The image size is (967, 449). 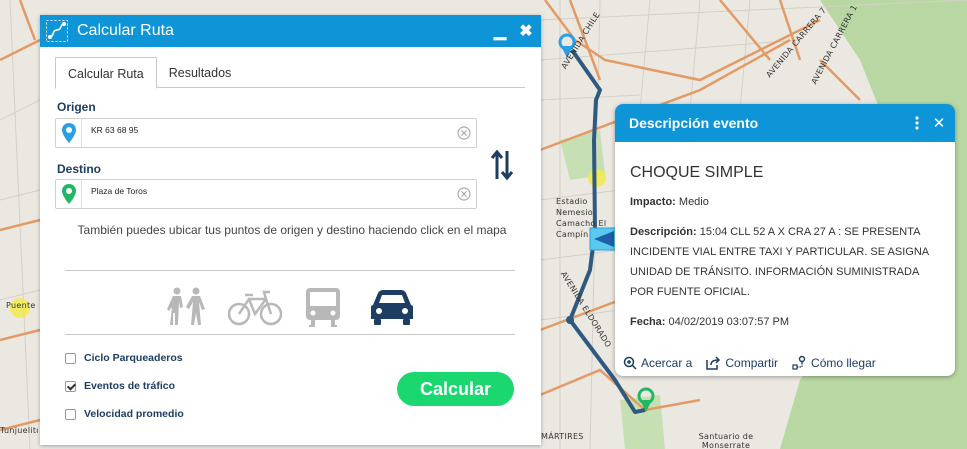 I want to click on route-node, so click(x=570, y=320).